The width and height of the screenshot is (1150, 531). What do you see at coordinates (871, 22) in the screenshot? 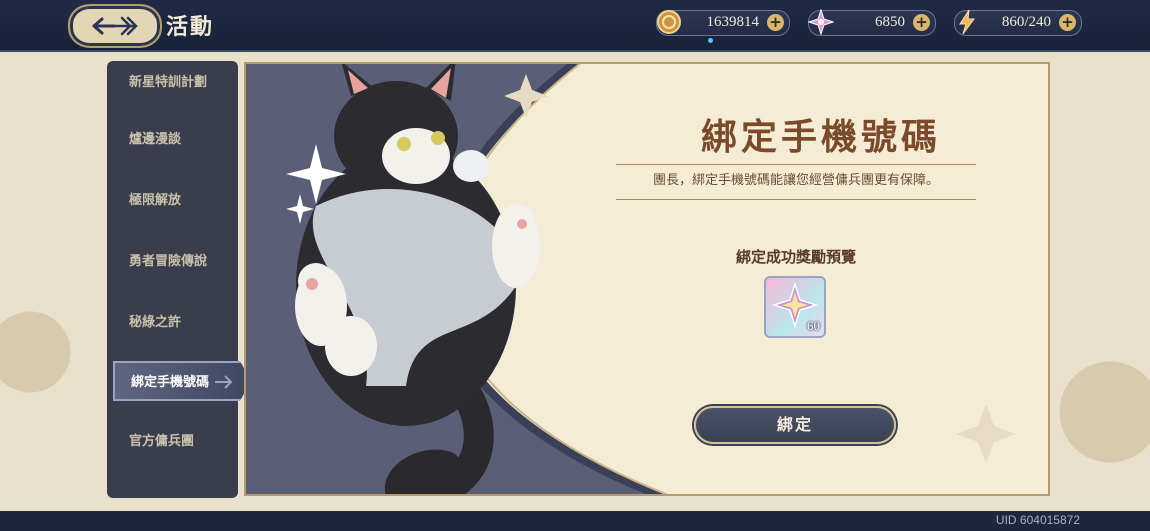
I see `crystal-resource: 6850 +` at bounding box center [871, 22].